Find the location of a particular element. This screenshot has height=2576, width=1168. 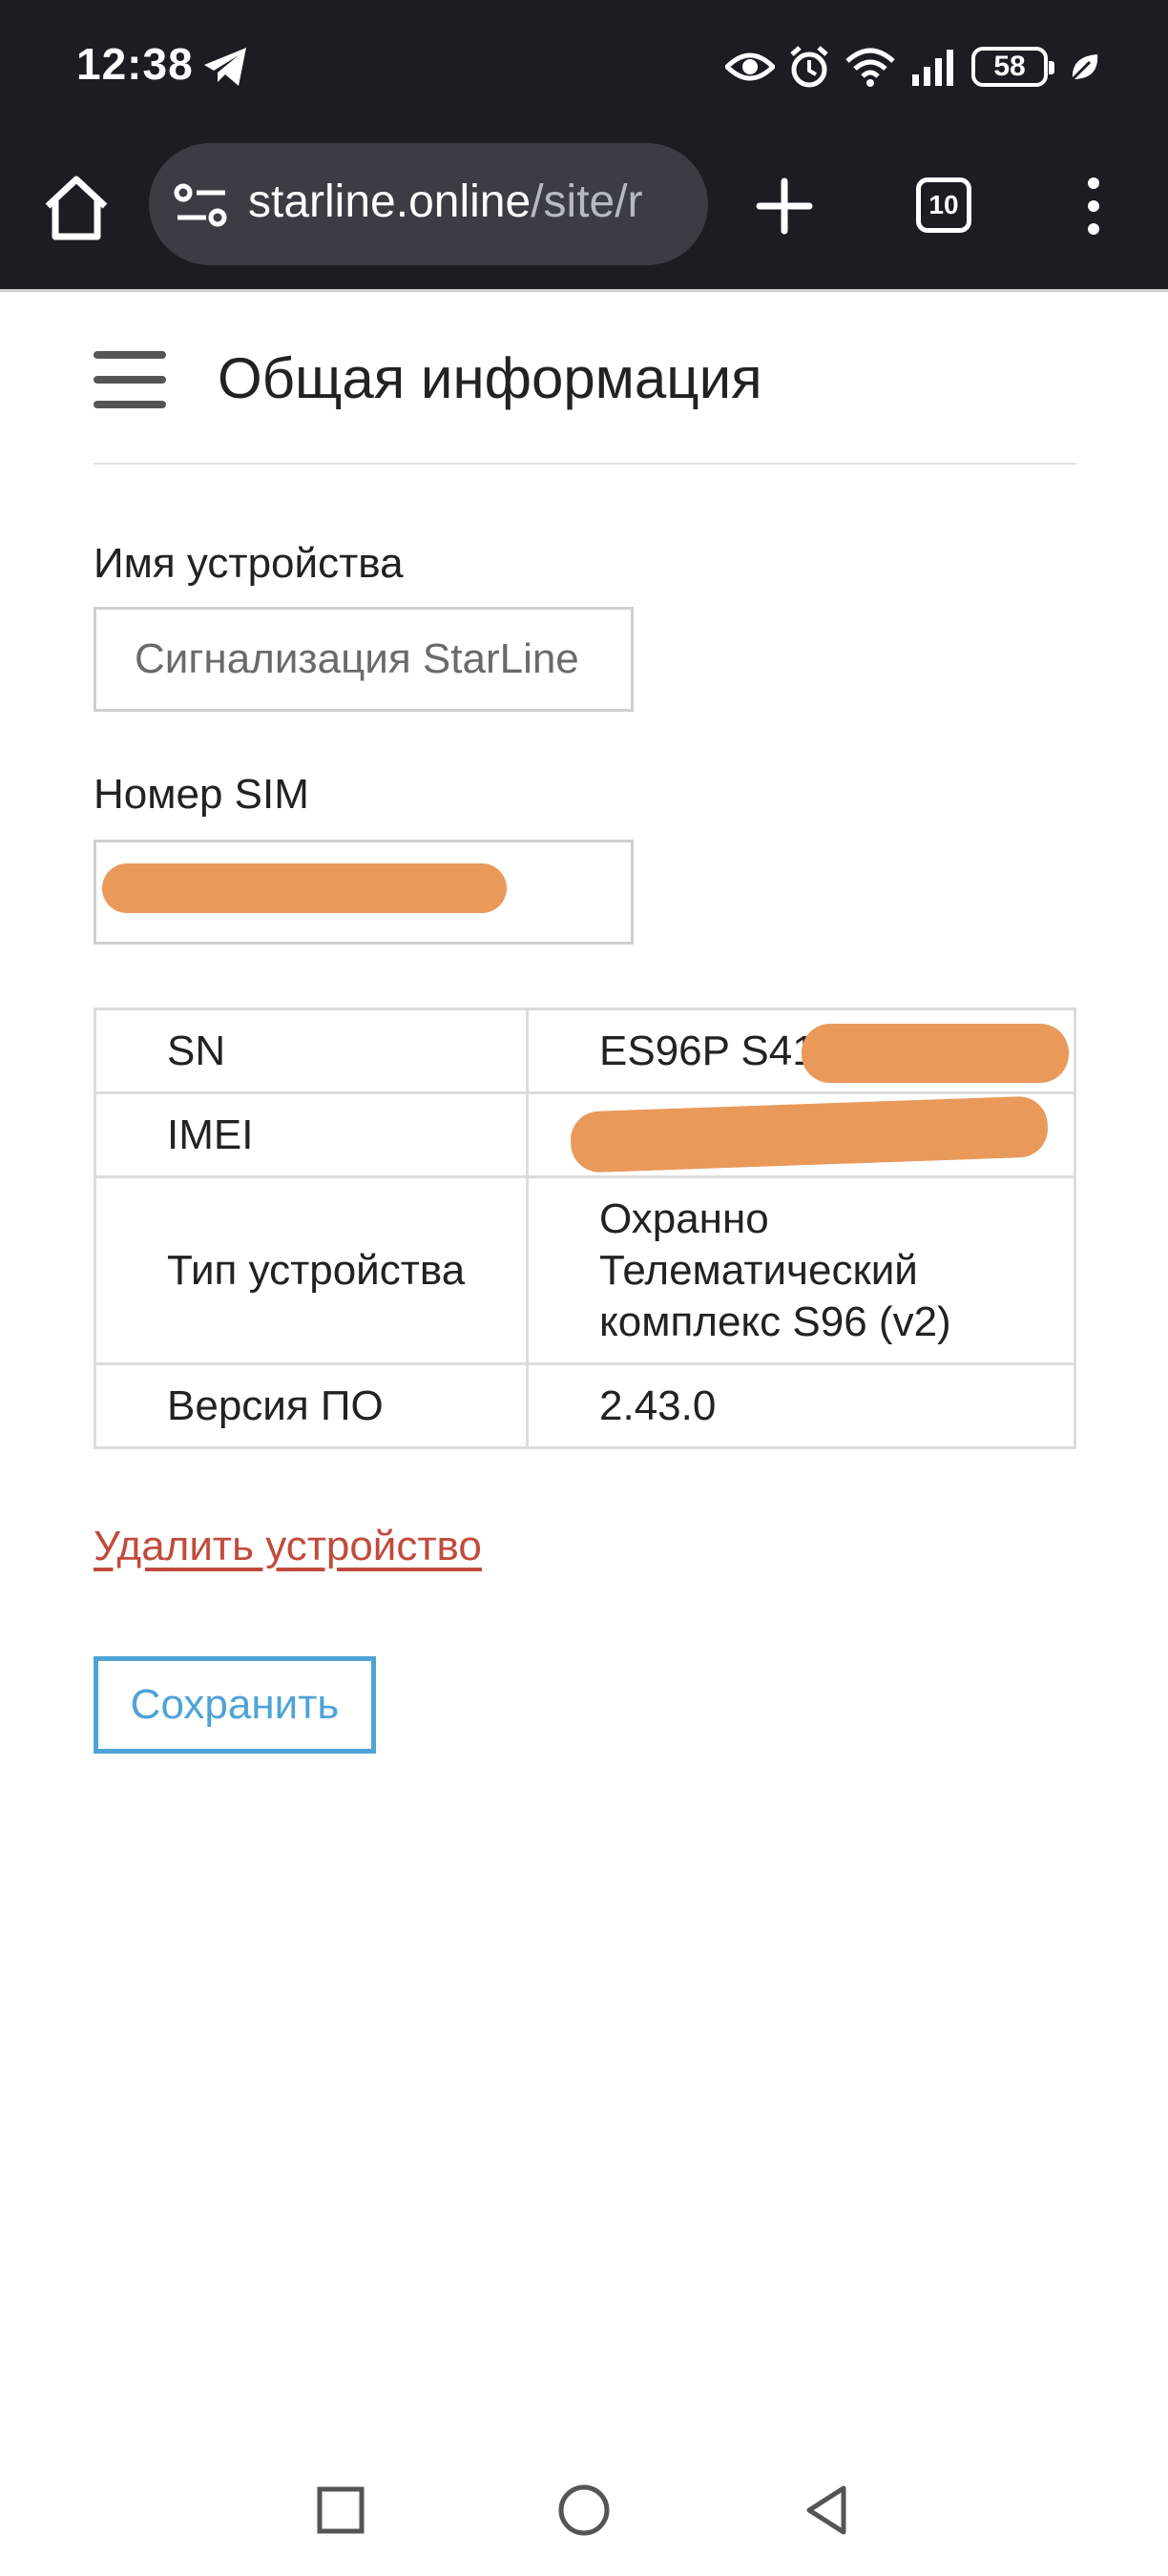

device-name-input is located at coordinates (363, 659).